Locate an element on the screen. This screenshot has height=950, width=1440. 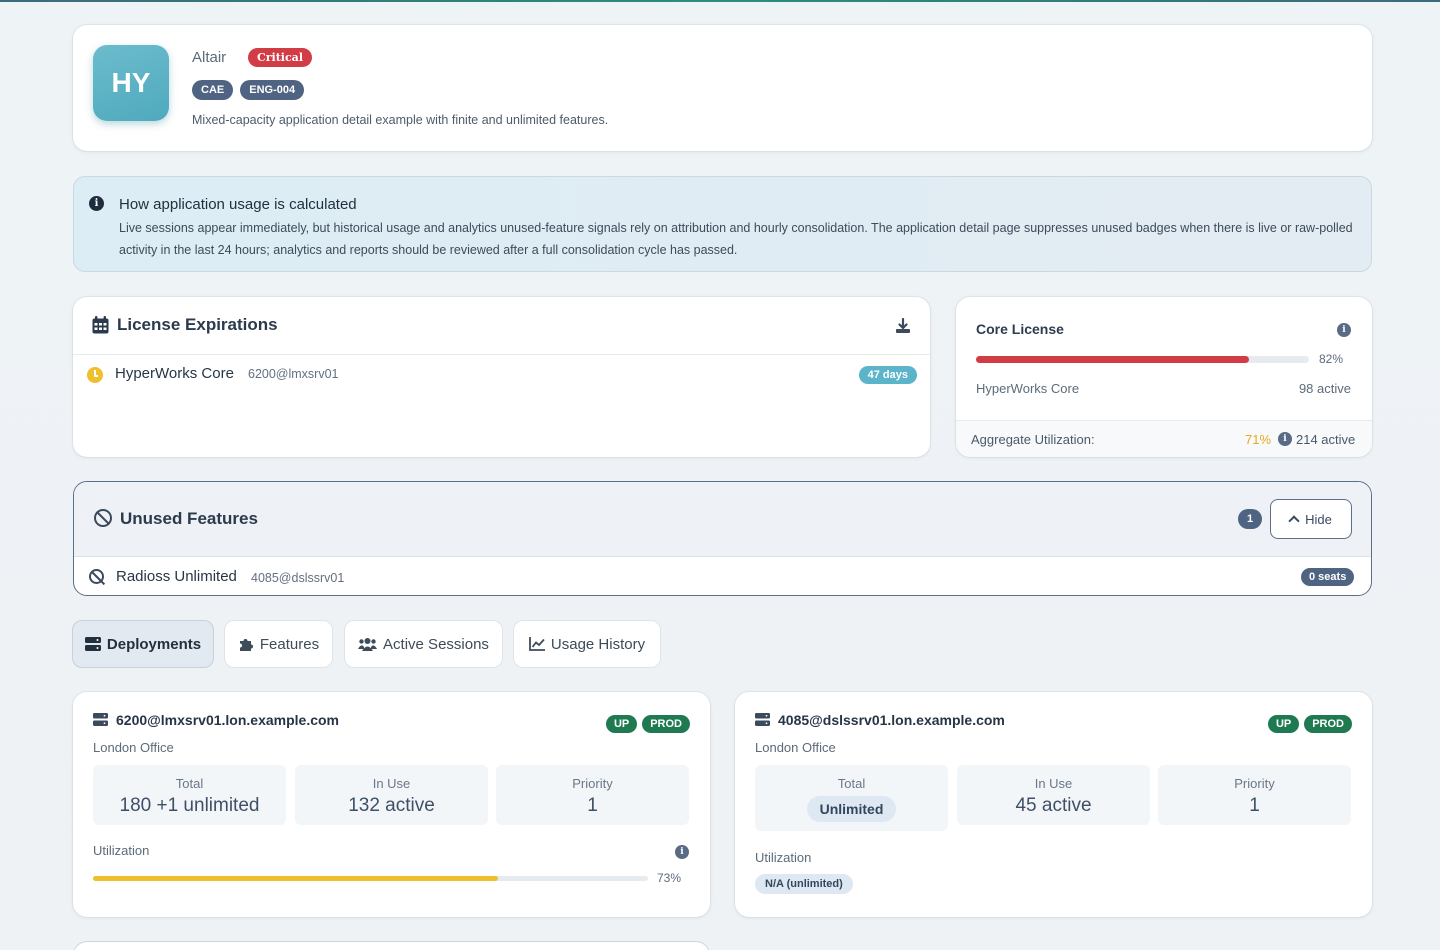
aggregate-utilization-footer: Aggregate Utilization: 71% i 214 active is located at coordinates (1164, 438).